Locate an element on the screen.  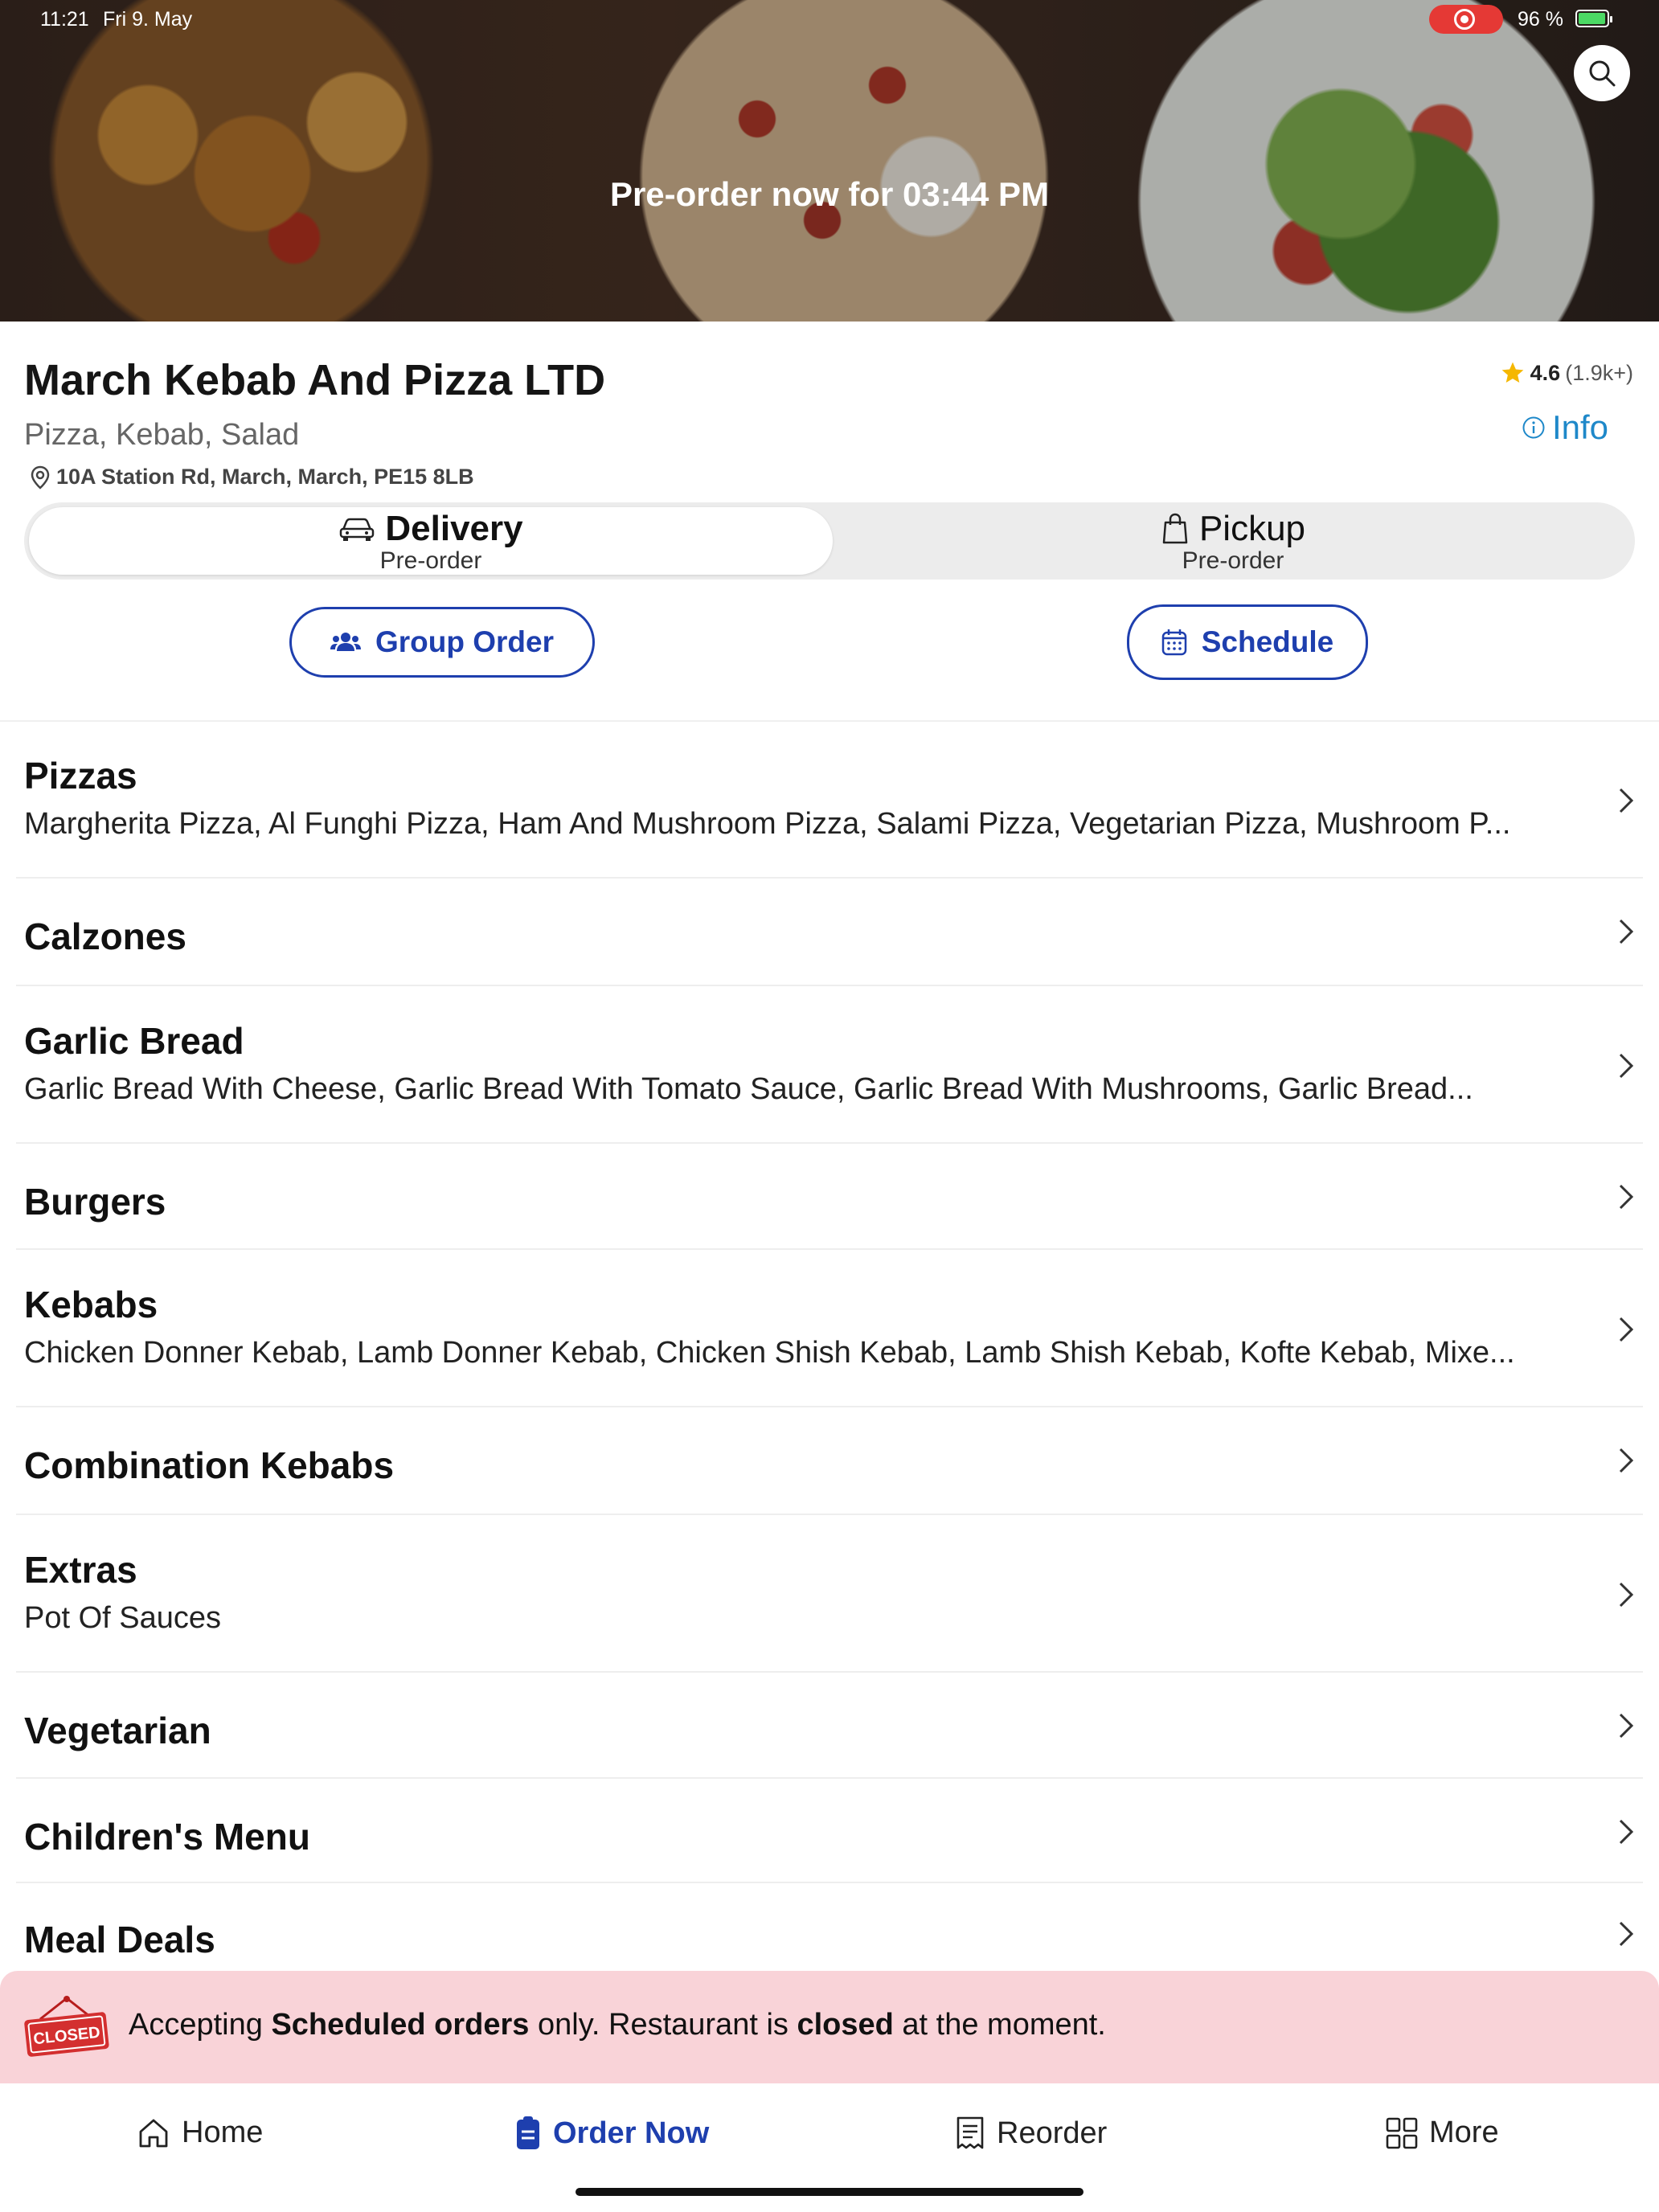
category-row-calzones: Calzones is located at coordinates (829, 932).